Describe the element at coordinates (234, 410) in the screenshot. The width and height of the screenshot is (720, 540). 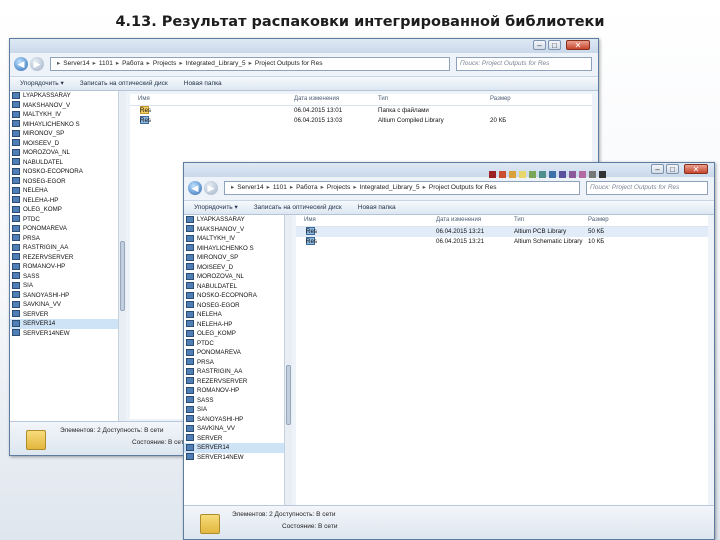
I see `nav-item-computer: SIA` at that location.